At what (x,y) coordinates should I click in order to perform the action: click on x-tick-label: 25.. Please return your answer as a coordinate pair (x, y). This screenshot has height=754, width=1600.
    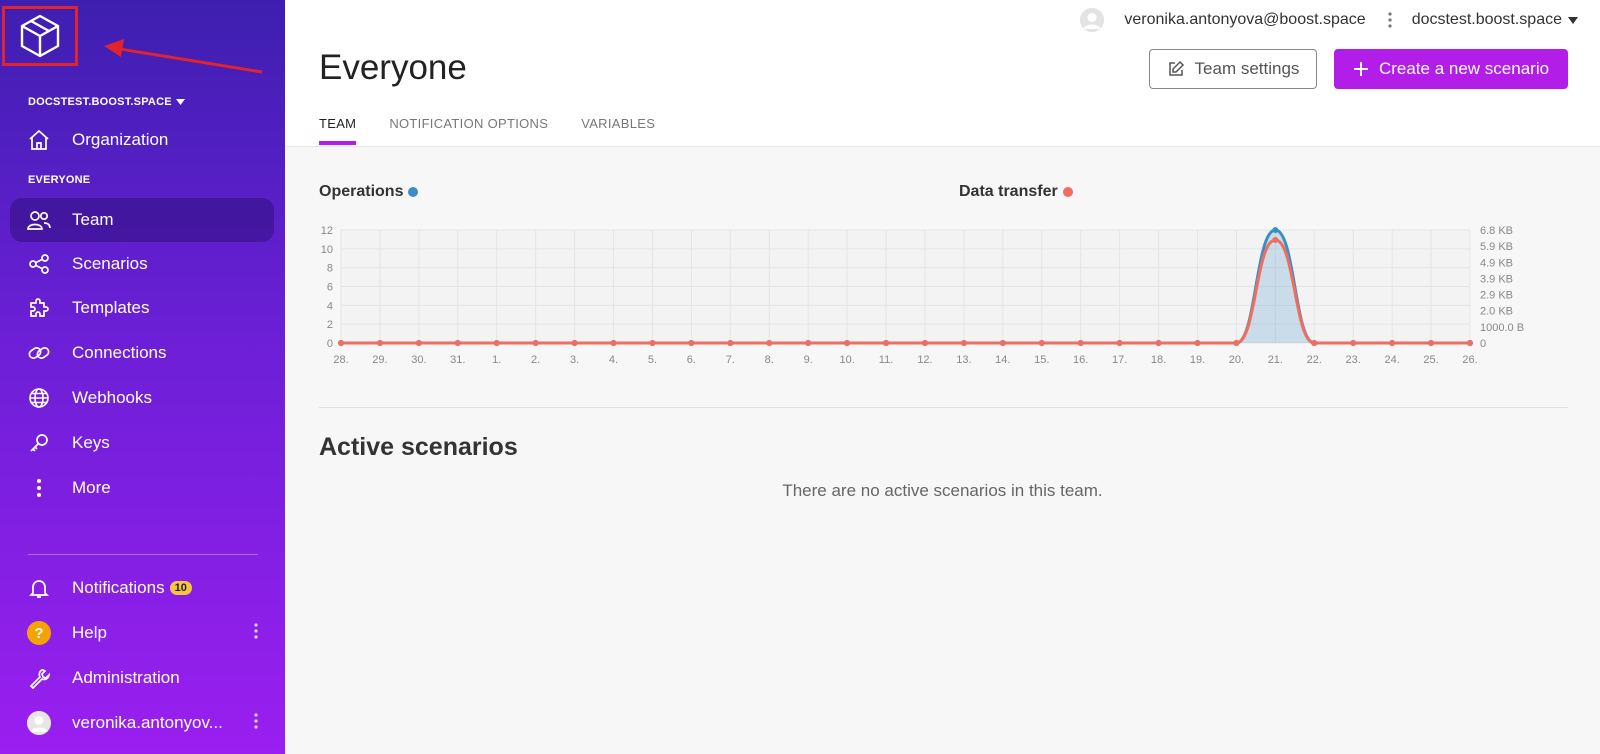
    Looking at the image, I should click on (1430, 360).